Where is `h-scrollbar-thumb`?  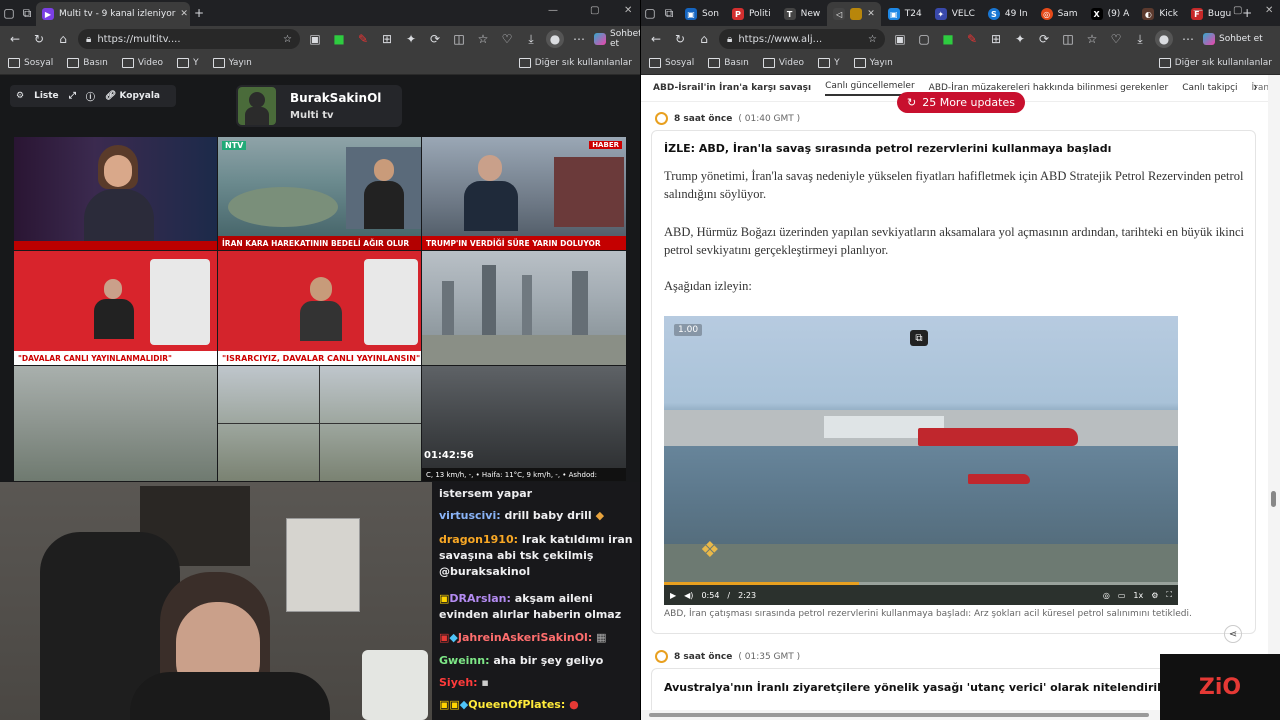 h-scrollbar-thumb is located at coordinates (899, 715).